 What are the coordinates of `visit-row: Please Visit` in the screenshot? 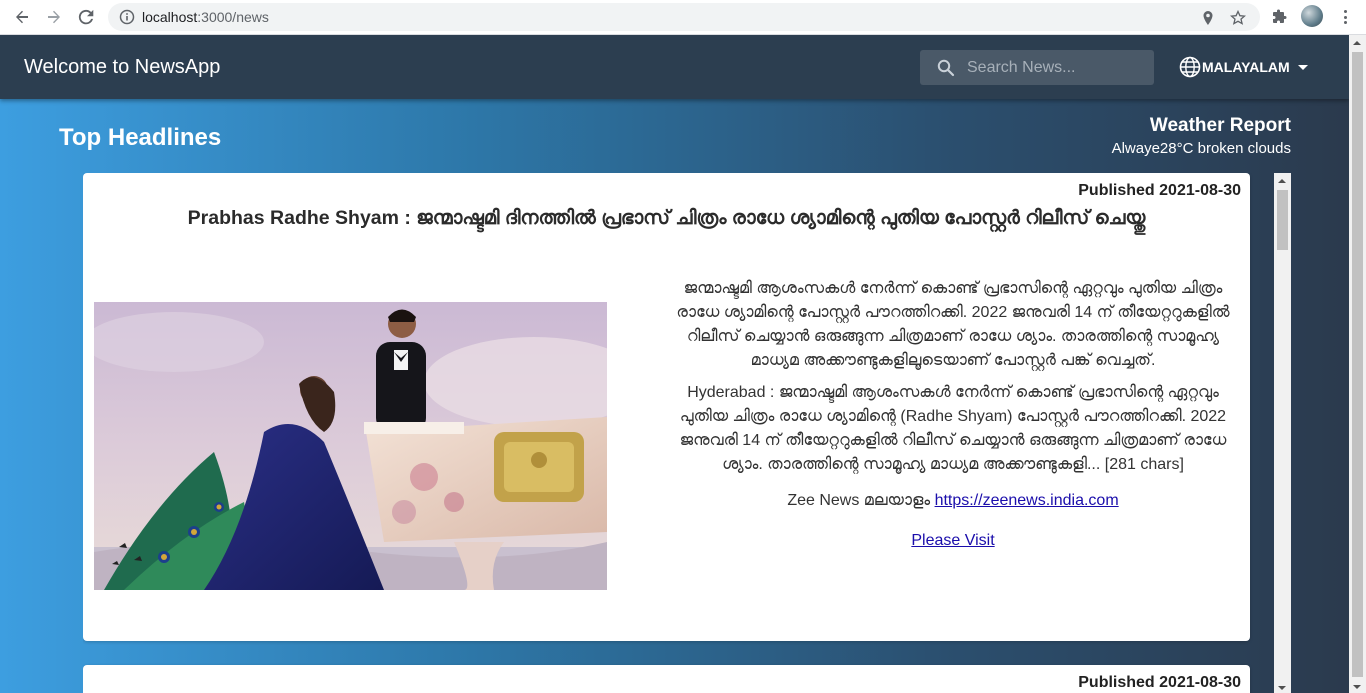 It's located at (953, 541).